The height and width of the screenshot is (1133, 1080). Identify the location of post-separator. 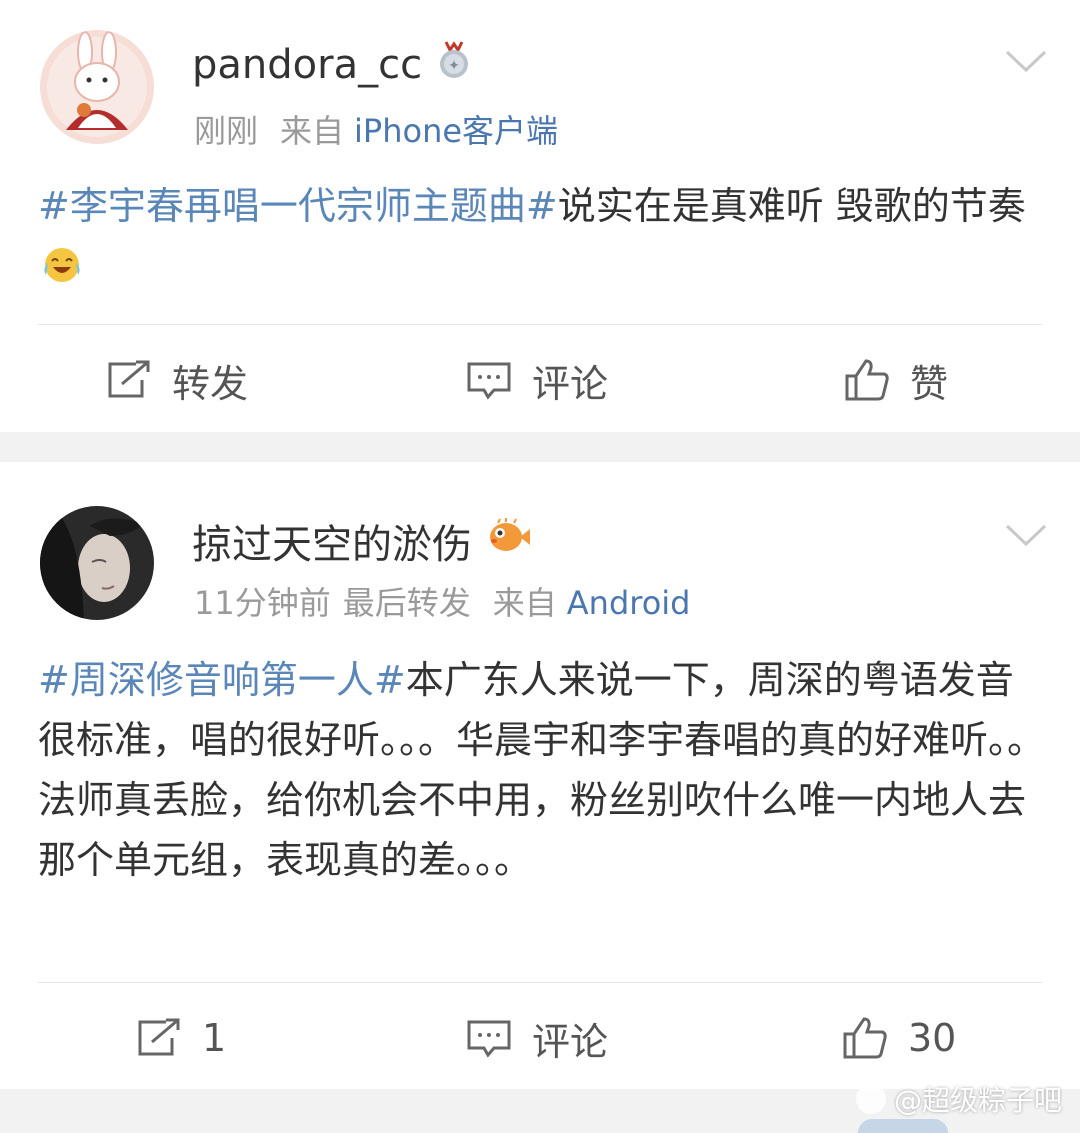
(540, 447).